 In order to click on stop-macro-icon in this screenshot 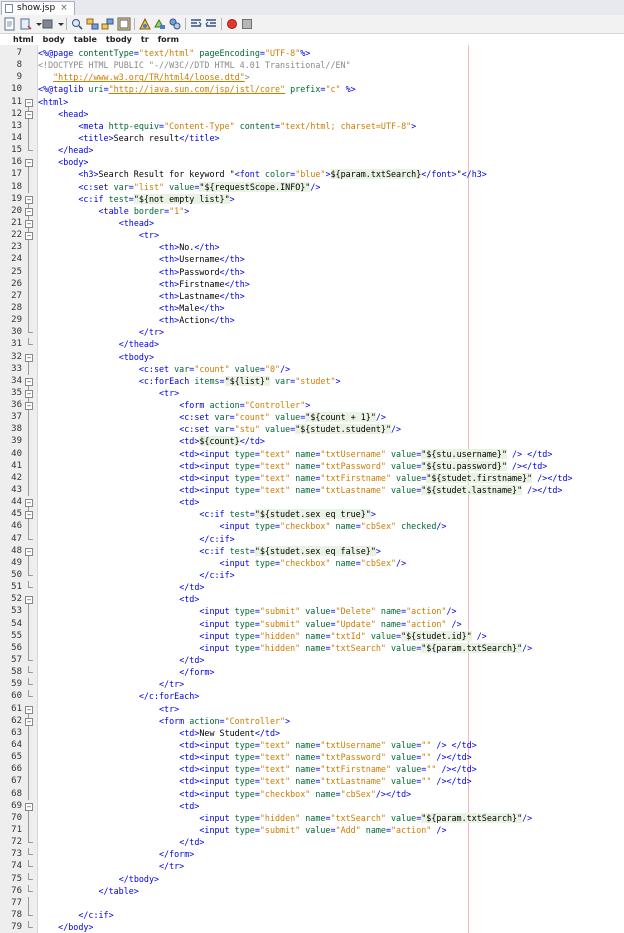, I will do `click(247, 24)`.